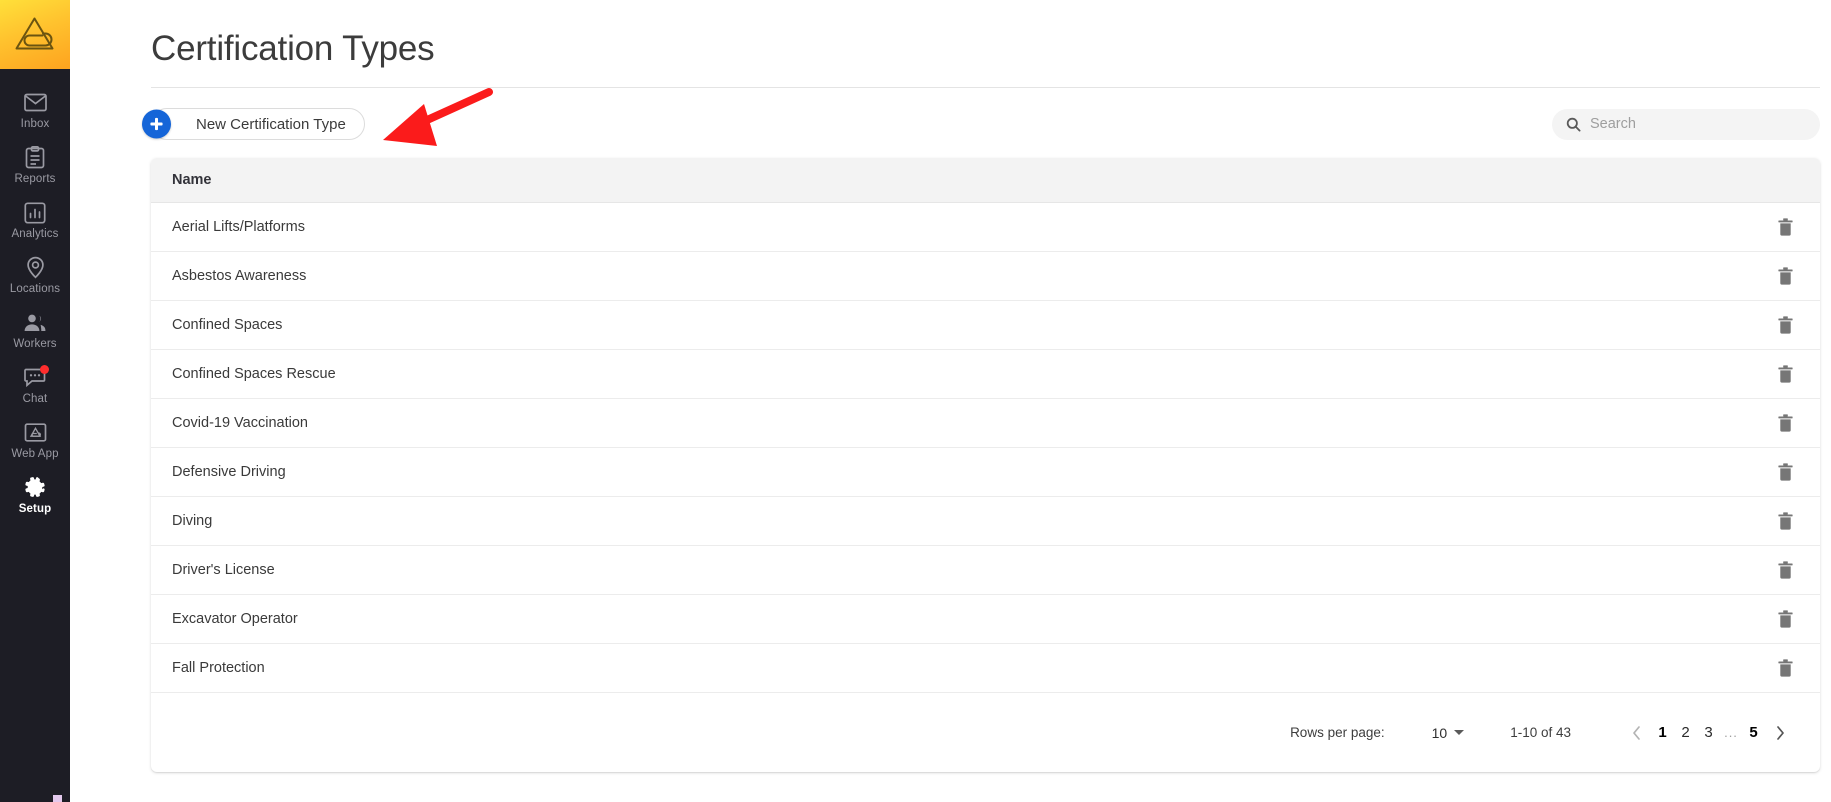 Image resolution: width=1831 pixels, height=802 pixels. What do you see at coordinates (235, 619) in the screenshot?
I see `cell-name: Excavator Operator` at bounding box center [235, 619].